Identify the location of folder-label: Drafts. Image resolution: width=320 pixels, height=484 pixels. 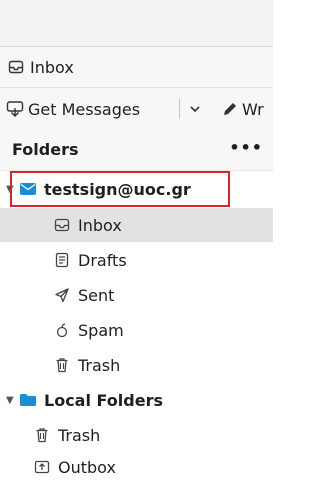
(102, 260).